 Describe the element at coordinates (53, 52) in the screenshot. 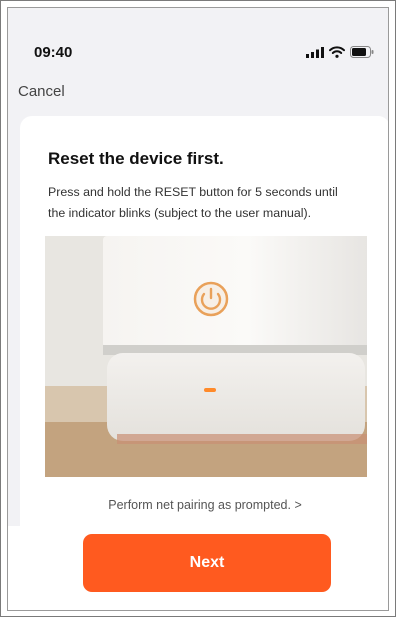

I see `status-time: 09:40` at that location.